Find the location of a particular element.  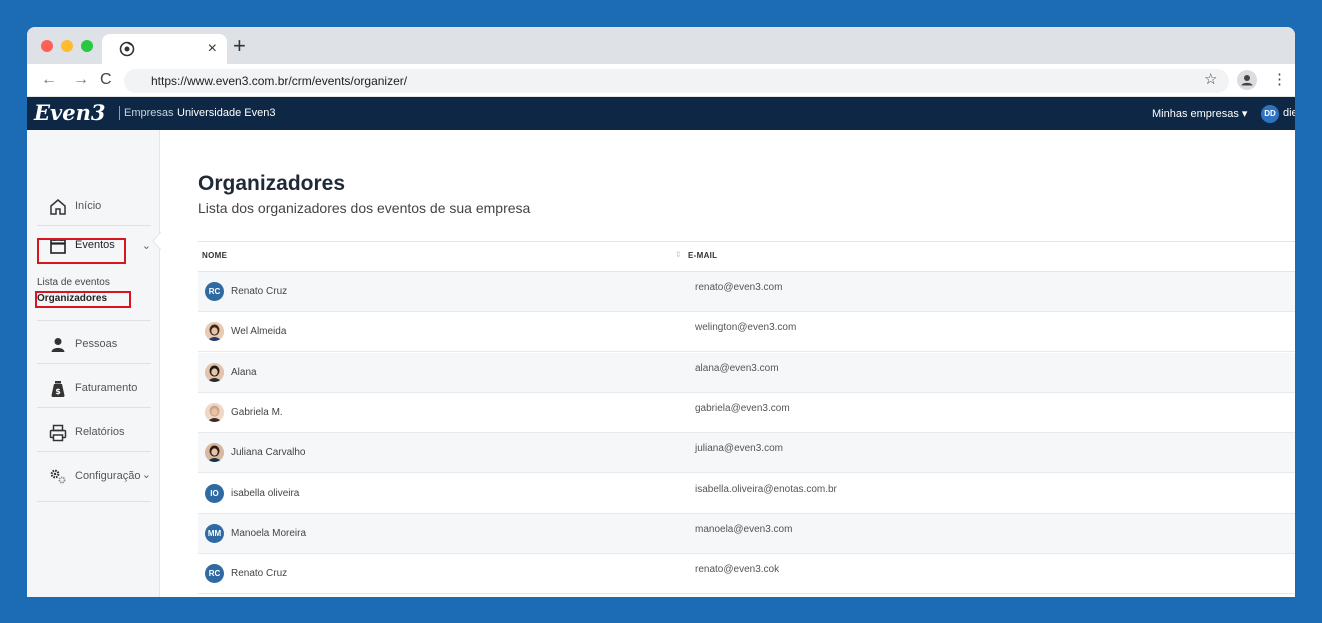

table-row: MM Manoela Moreira manoela@even3.com is located at coordinates (746, 534).